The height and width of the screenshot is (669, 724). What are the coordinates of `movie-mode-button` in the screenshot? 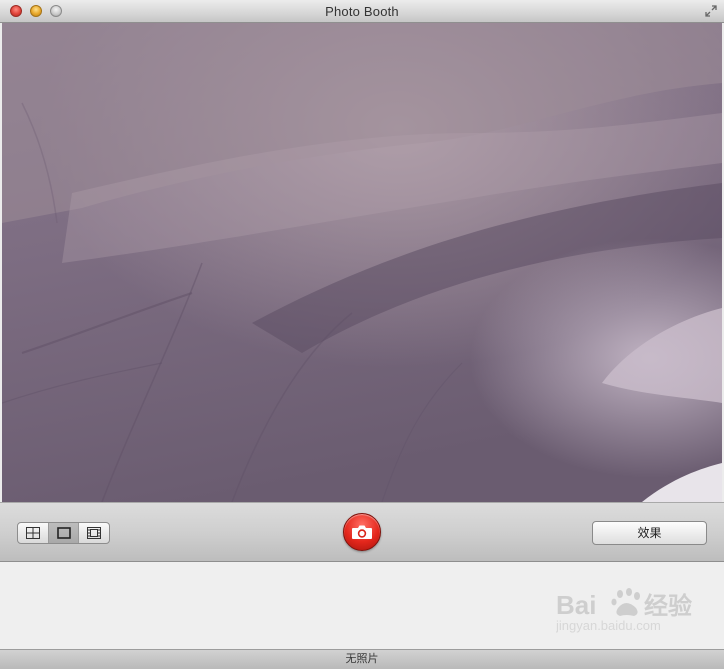 It's located at (94, 533).